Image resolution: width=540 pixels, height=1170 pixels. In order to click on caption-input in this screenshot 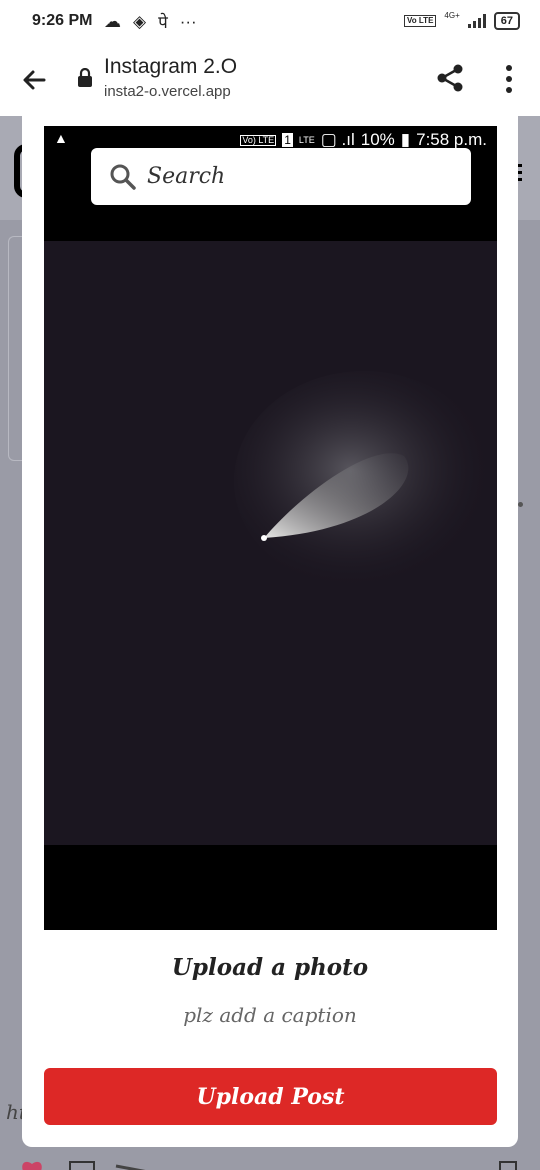, I will do `click(270, 1015)`.